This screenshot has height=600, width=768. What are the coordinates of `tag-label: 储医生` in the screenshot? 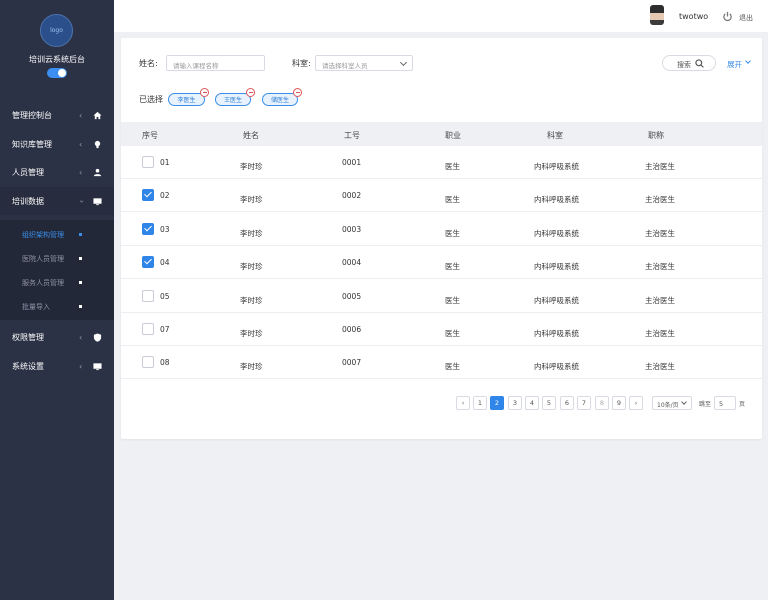 It's located at (279, 100).